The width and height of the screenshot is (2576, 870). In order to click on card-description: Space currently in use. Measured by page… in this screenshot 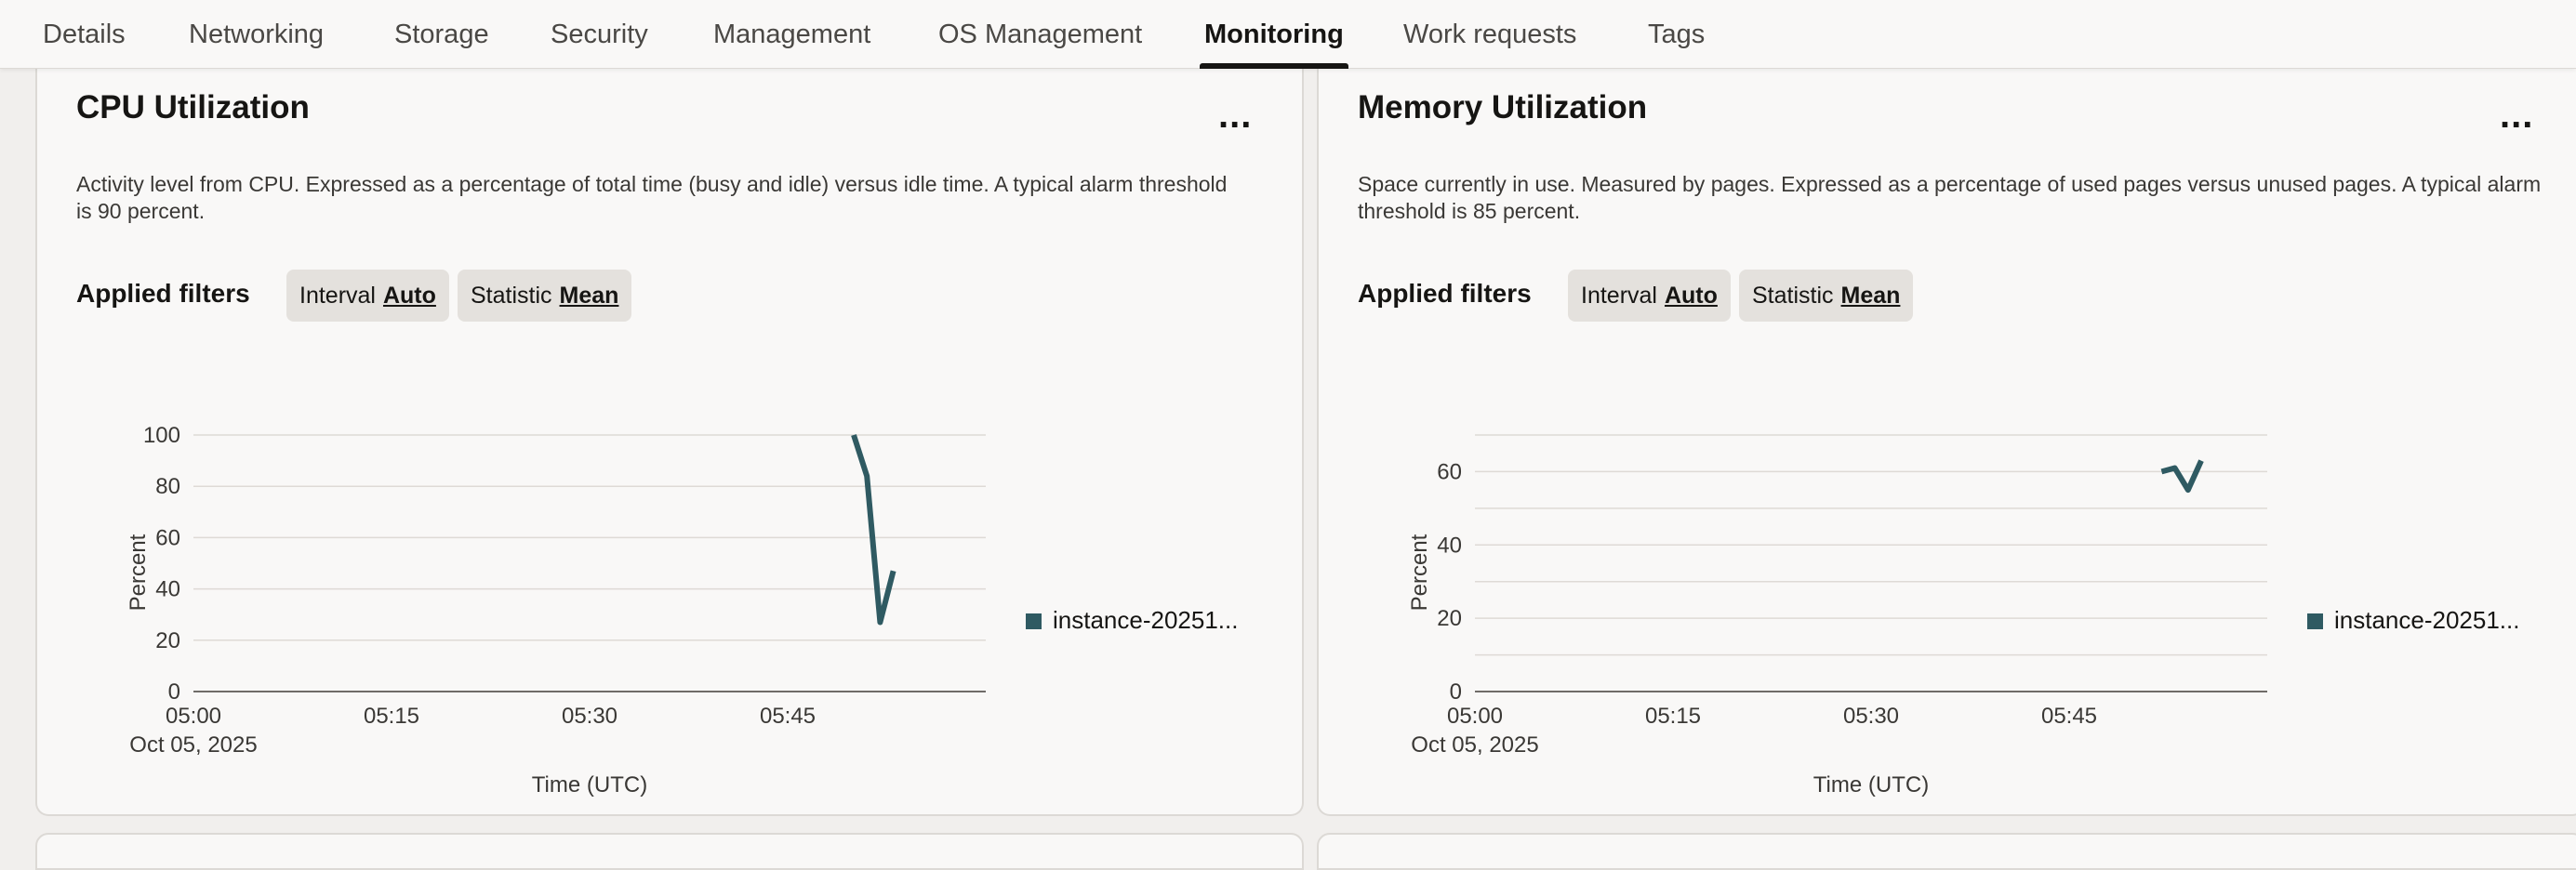, I will do `click(1950, 197)`.